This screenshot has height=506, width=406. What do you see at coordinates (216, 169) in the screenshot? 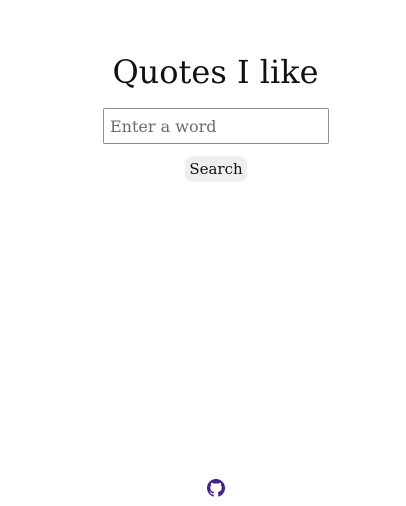
I see `search-button: Search` at bounding box center [216, 169].